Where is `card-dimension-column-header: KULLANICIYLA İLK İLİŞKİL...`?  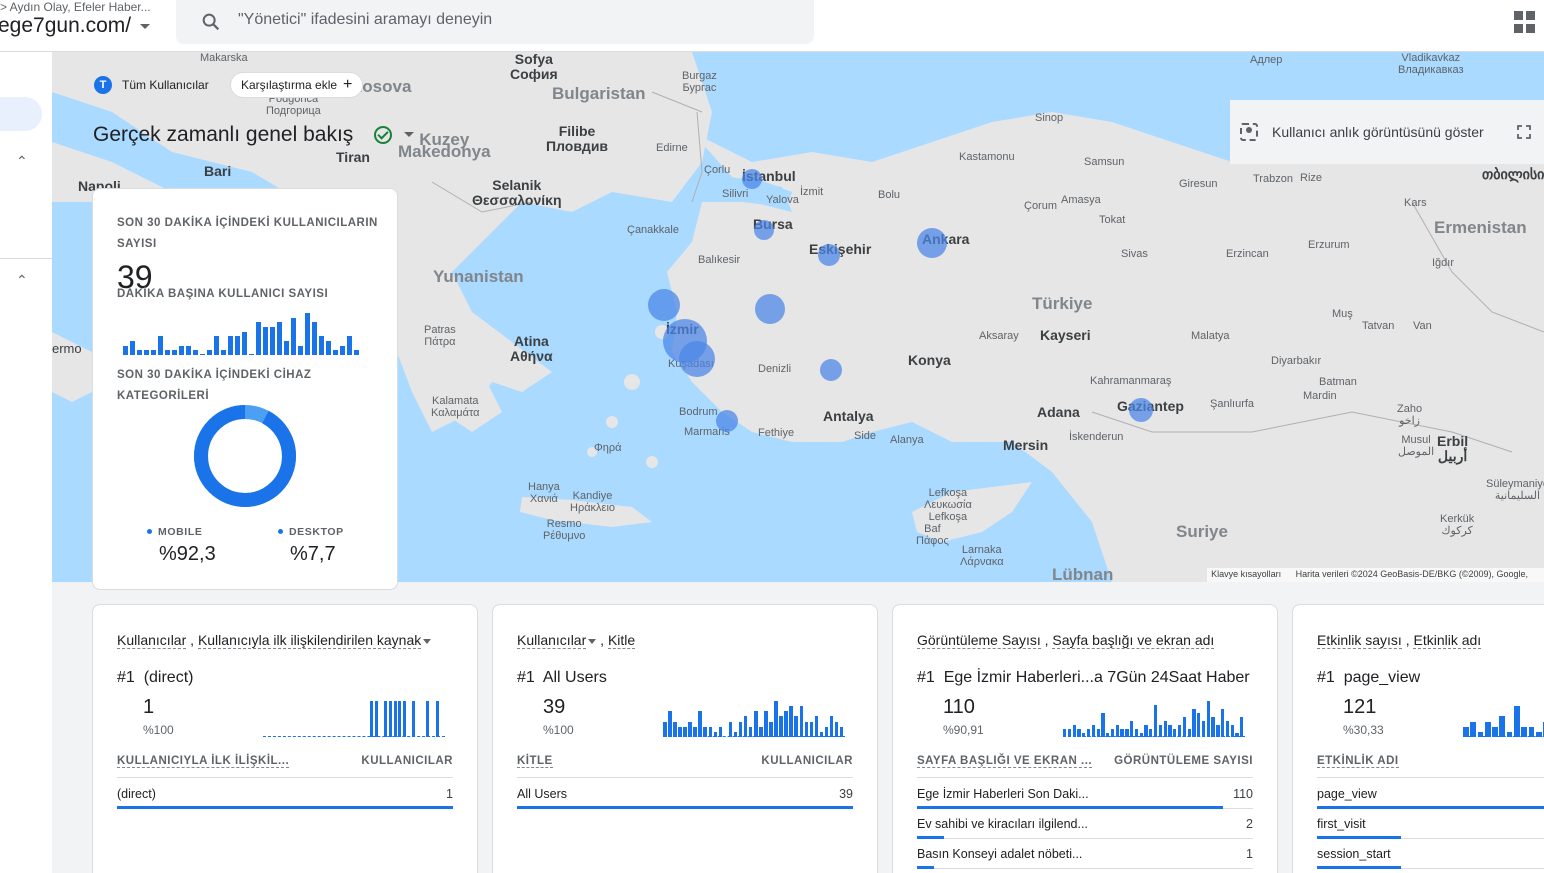 card-dimension-column-header: KULLANICIYLA İLK İLİŞKİL... is located at coordinates (203, 761).